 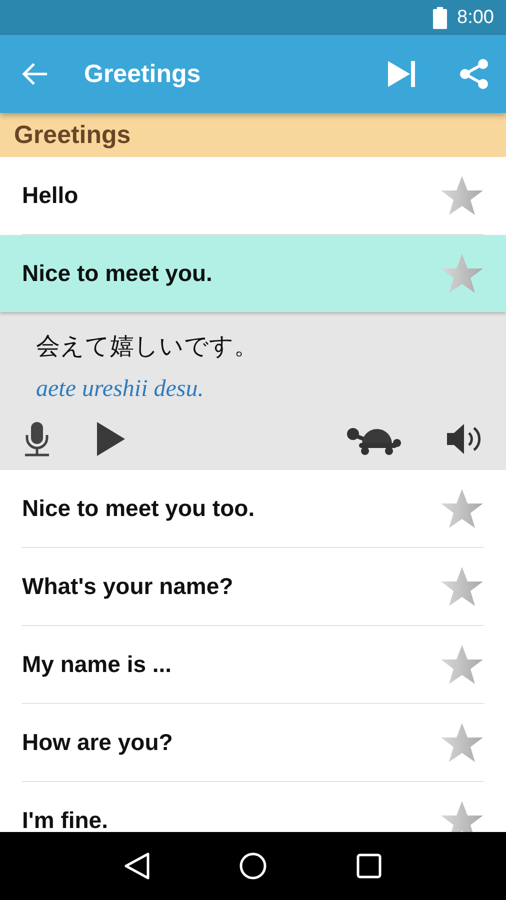 I want to click on play-icon, so click(x=111, y=439).